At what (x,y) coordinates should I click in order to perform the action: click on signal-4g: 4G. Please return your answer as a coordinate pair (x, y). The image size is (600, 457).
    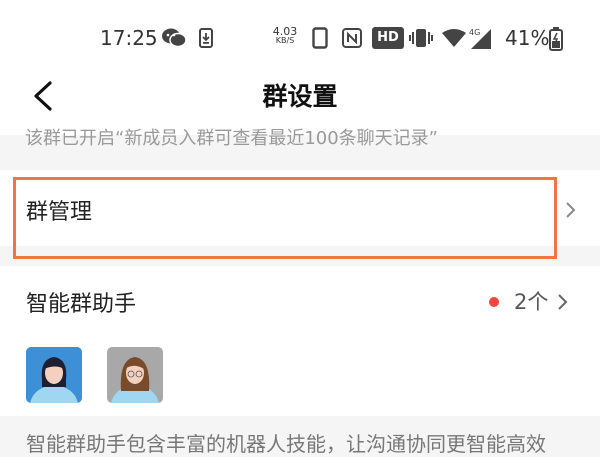
    Looking at the image, I should click on (482, 40).